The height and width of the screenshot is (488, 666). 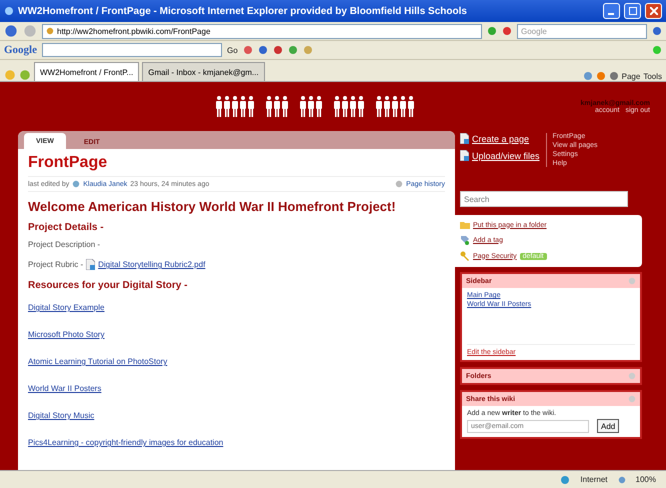 I want to click on page-heading: Welcome American History World War II Homefront Project!, so click(x=212, y=206).